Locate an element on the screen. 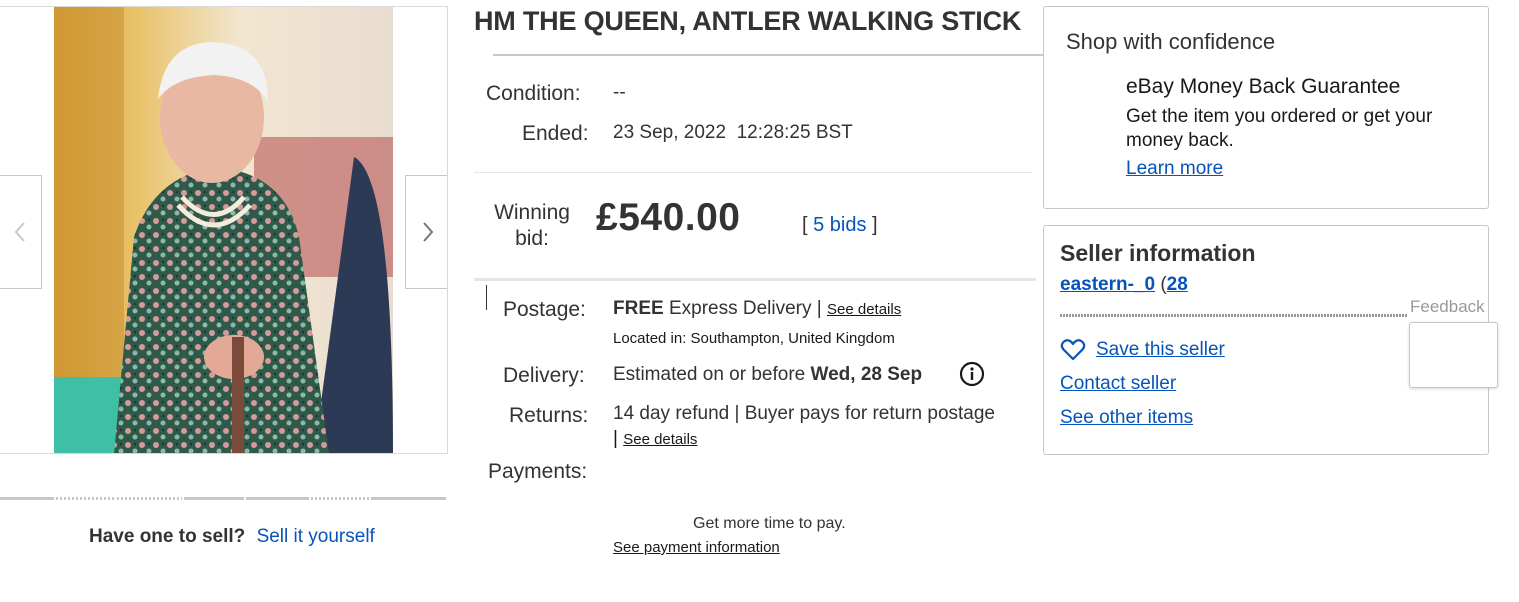  returns-pipe: | is located at coordinates (618, 438).